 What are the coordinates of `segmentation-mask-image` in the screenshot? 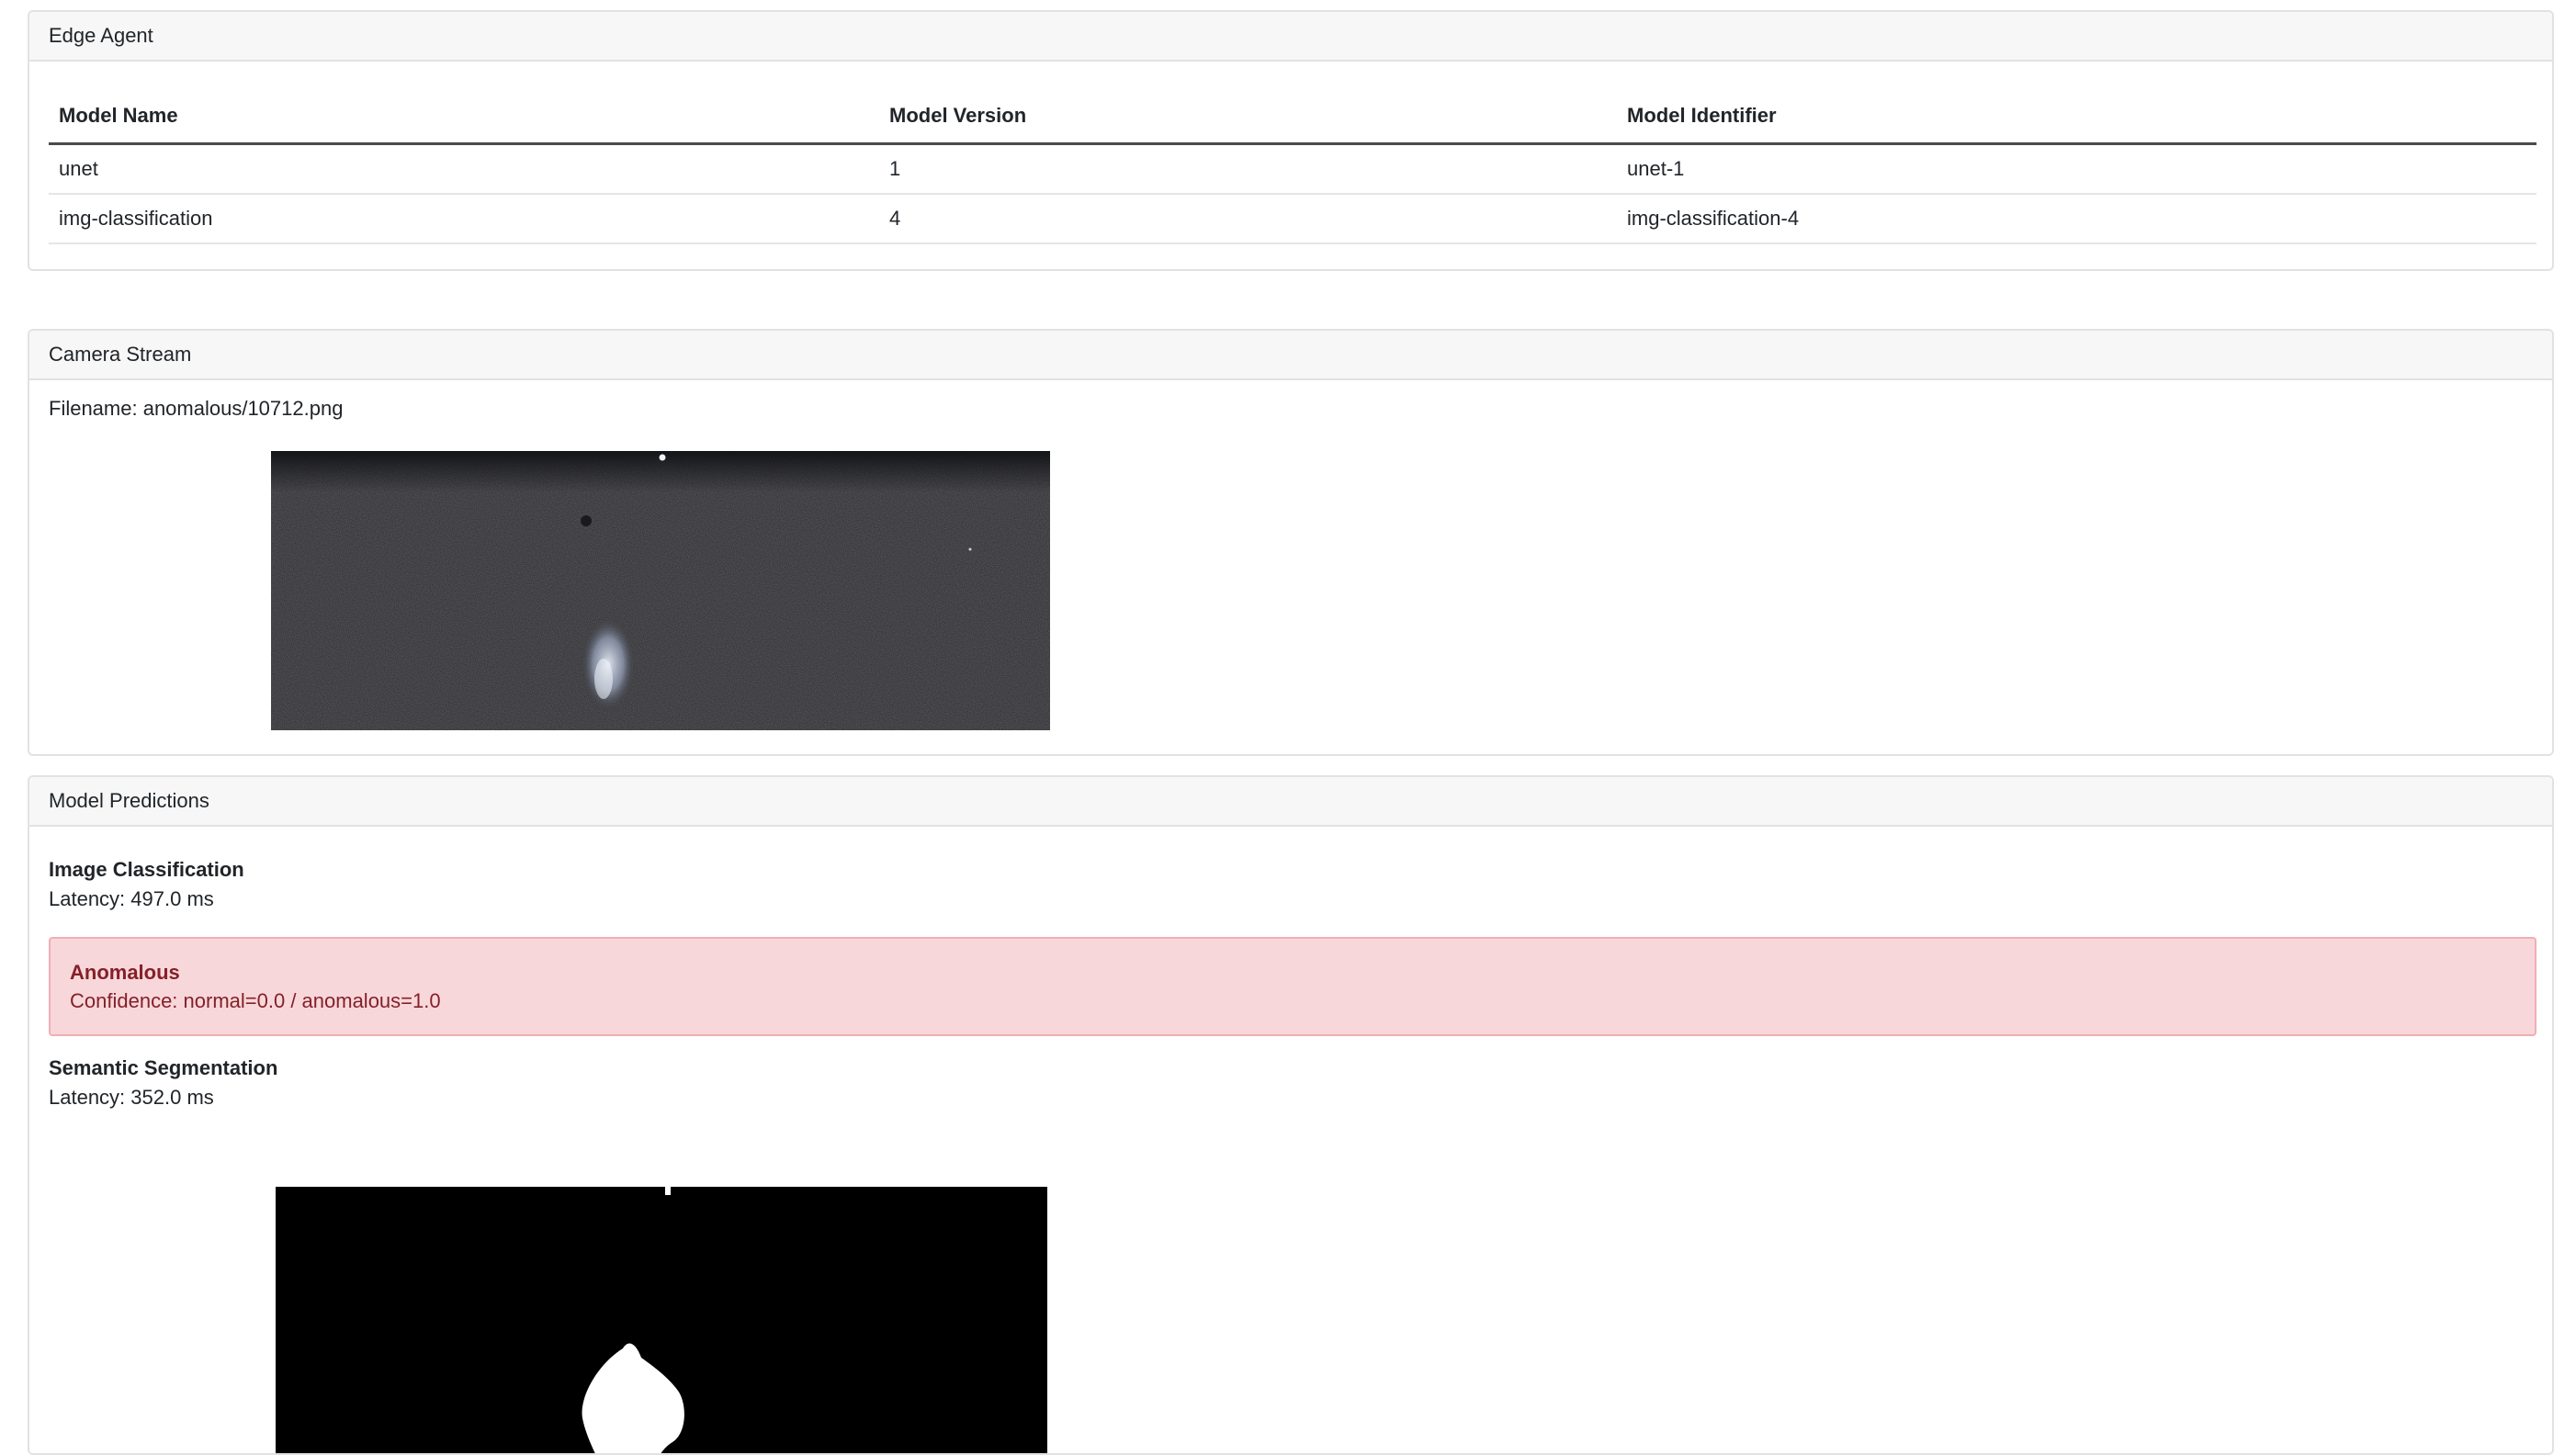 It's located at (661, 1320).